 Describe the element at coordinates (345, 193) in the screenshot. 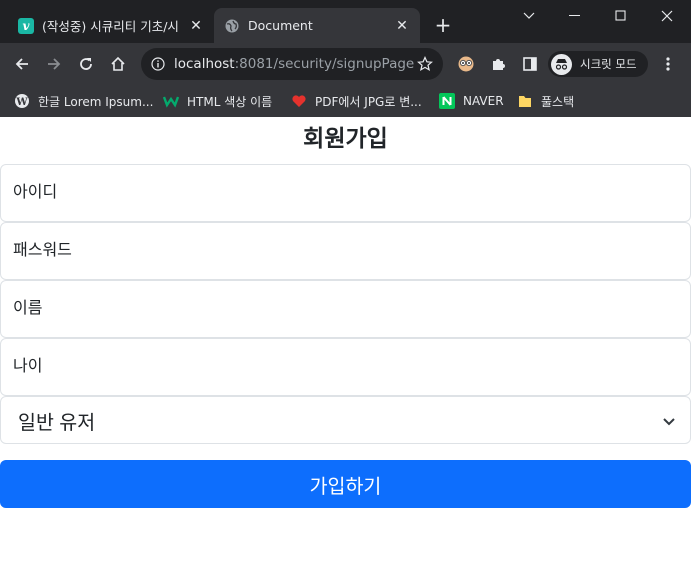

I see `username-input` at that location.